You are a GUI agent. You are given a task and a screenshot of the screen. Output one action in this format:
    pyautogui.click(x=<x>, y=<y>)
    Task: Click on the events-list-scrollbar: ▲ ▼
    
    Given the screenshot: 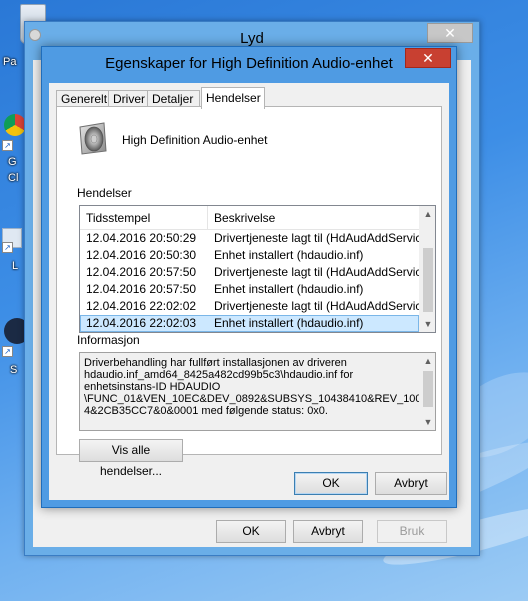 What is the action you would take?
    pyautogui.click(x=427, y=269)
    